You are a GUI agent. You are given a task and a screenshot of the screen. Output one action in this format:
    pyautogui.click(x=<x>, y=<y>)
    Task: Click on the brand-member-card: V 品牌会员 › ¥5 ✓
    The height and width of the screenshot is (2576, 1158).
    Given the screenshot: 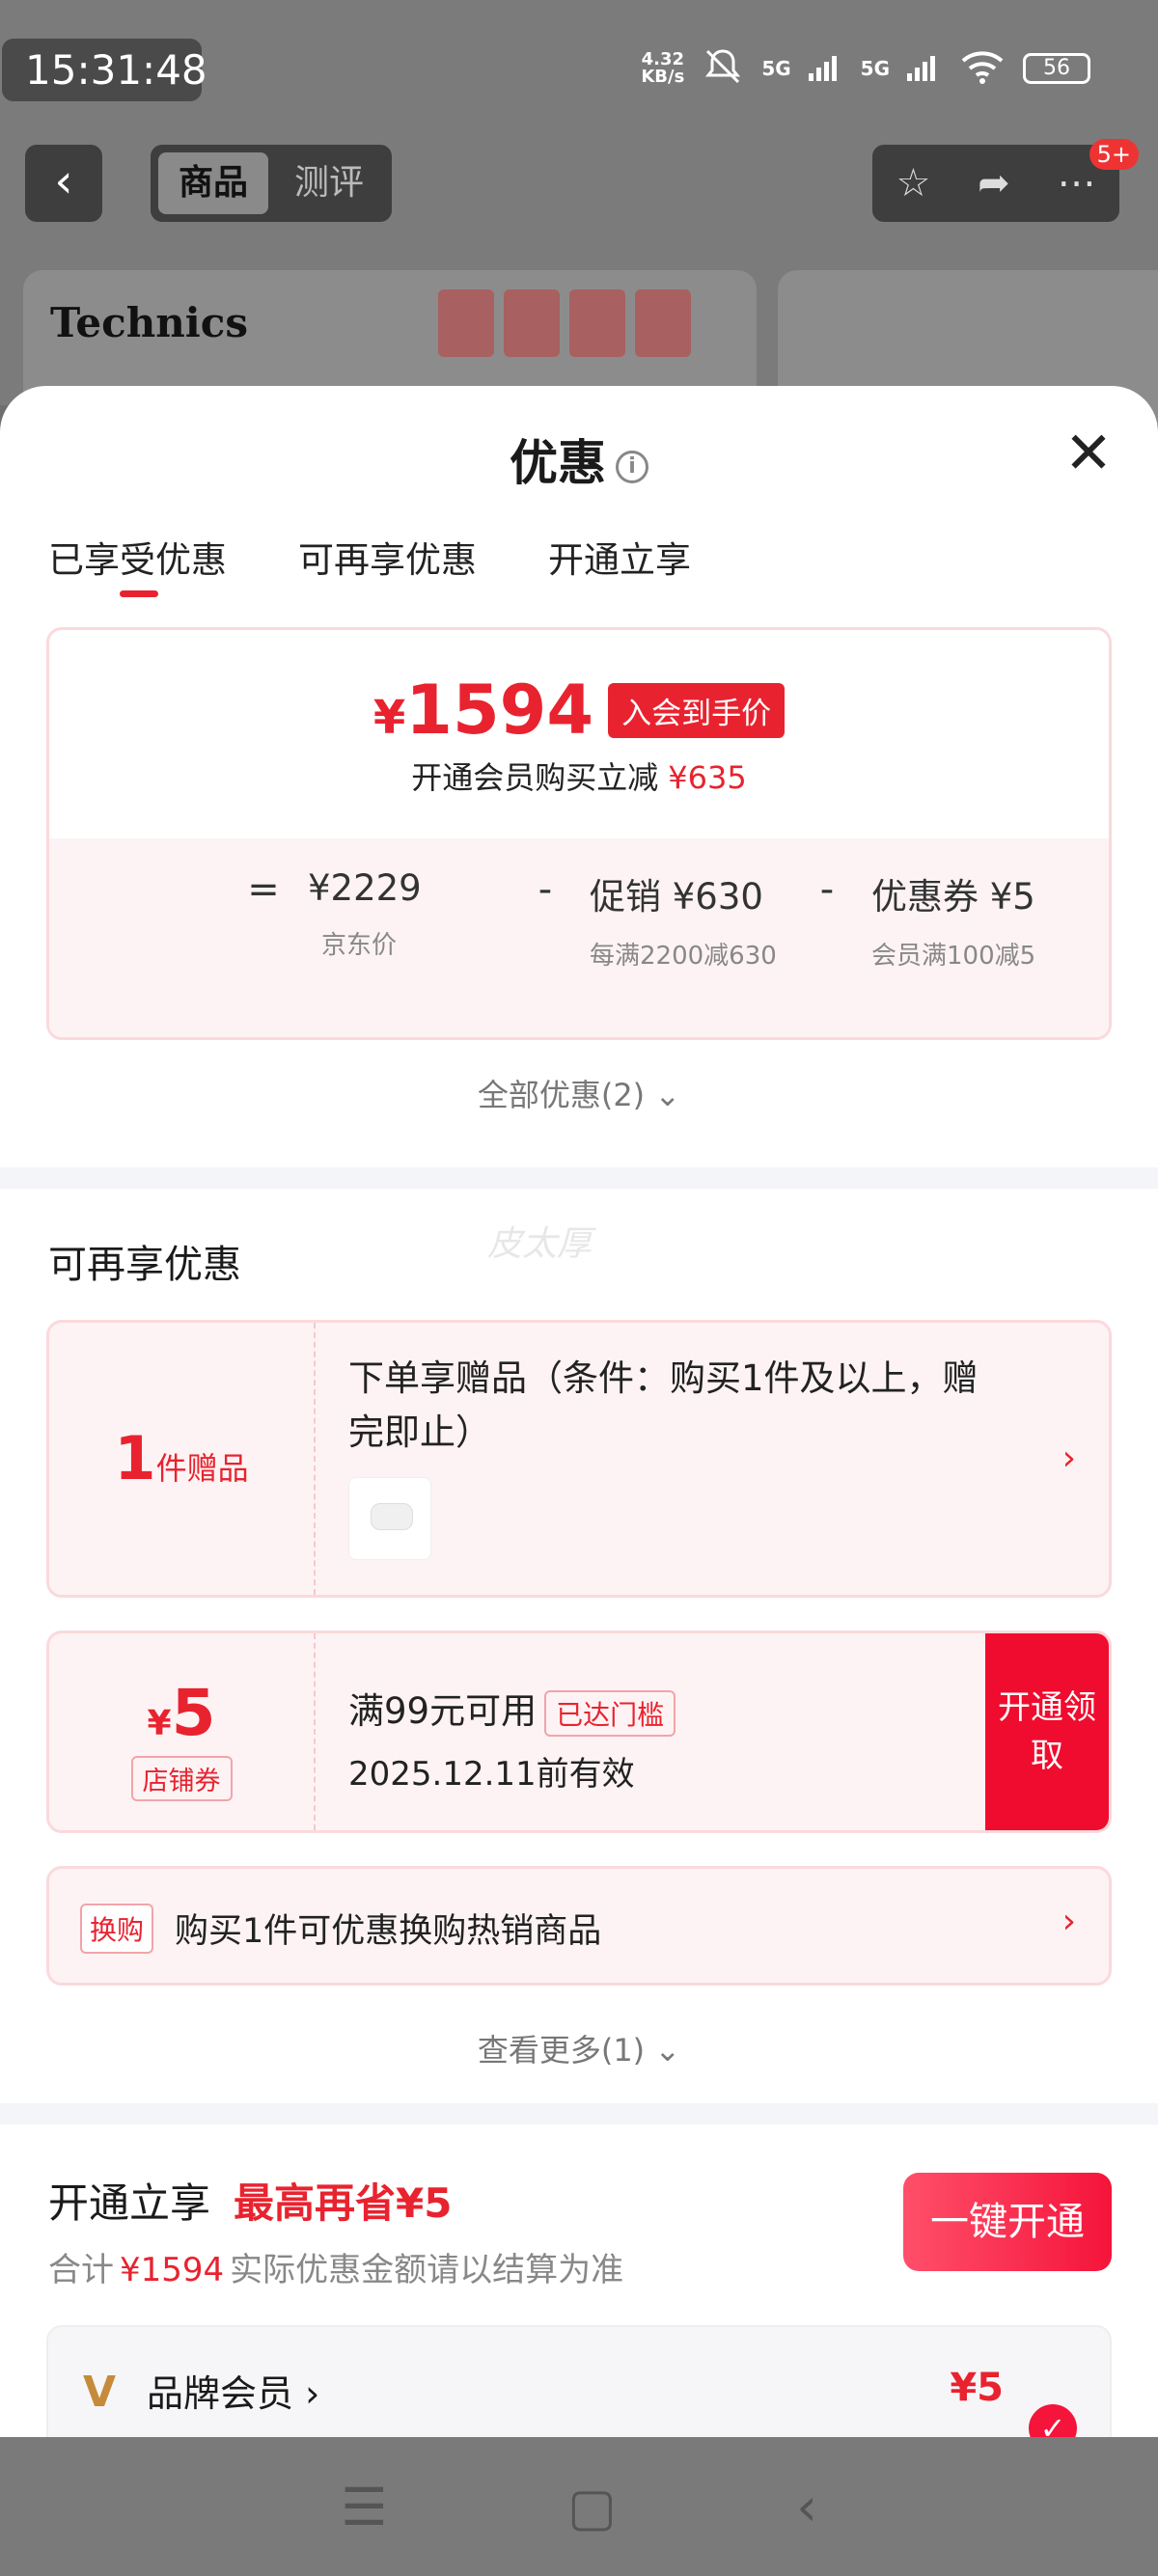 What is the action you would take?
    pyautogui.click(x=579, y=2381)
    